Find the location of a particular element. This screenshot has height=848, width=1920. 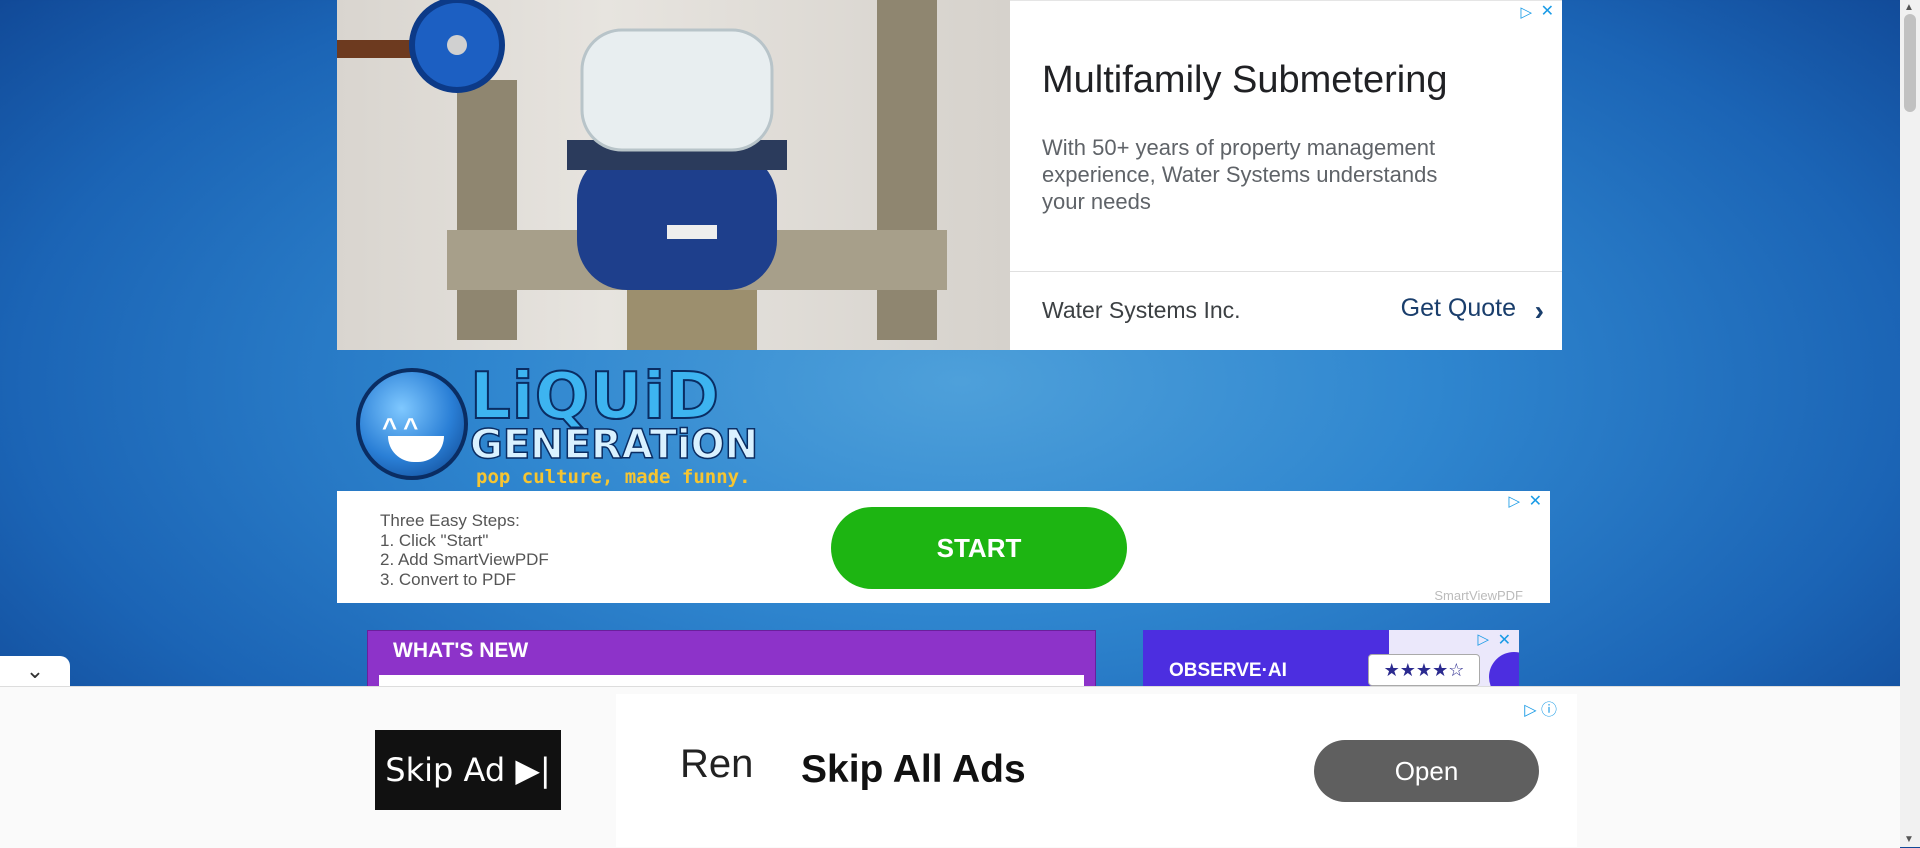

scroll-up-arrow-icon: ▲ is located at coordinates (1909, 7).